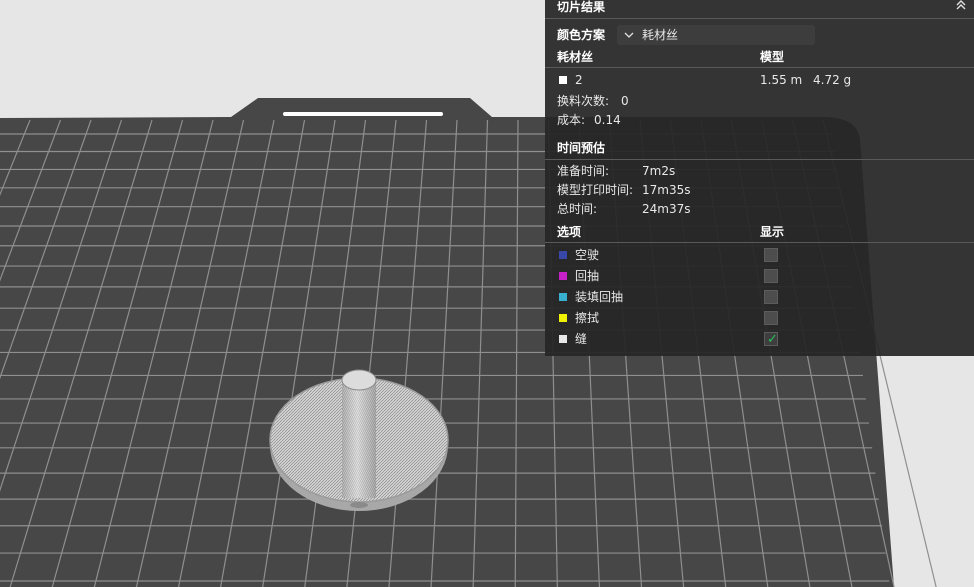 The image size is (974, 587). Describe the element at coordinates (563, 80) in the screenshot. I see `filament-color-swatch` at that location.